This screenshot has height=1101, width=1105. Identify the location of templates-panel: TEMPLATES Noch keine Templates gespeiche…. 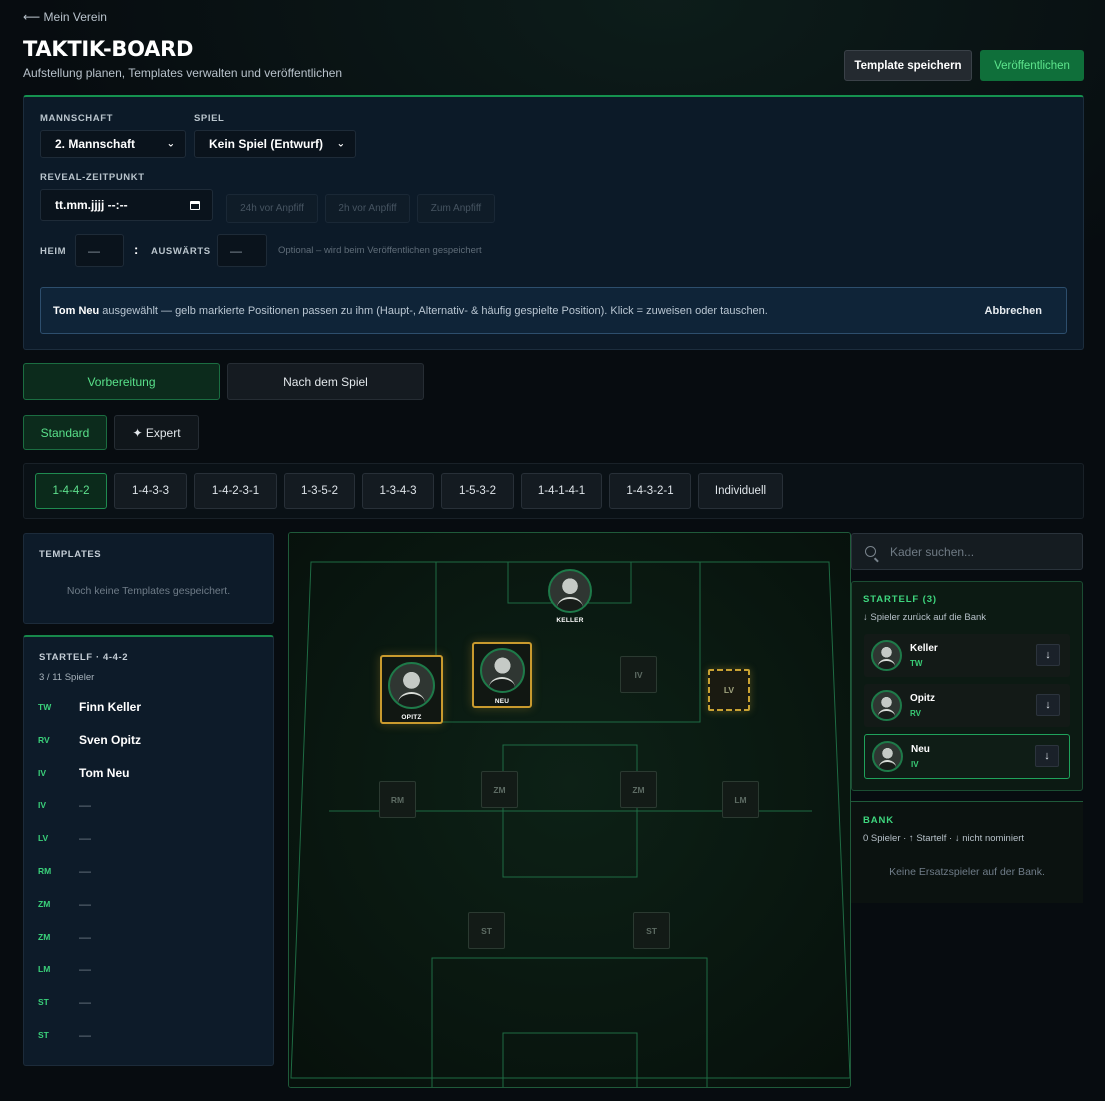
(148, 578).